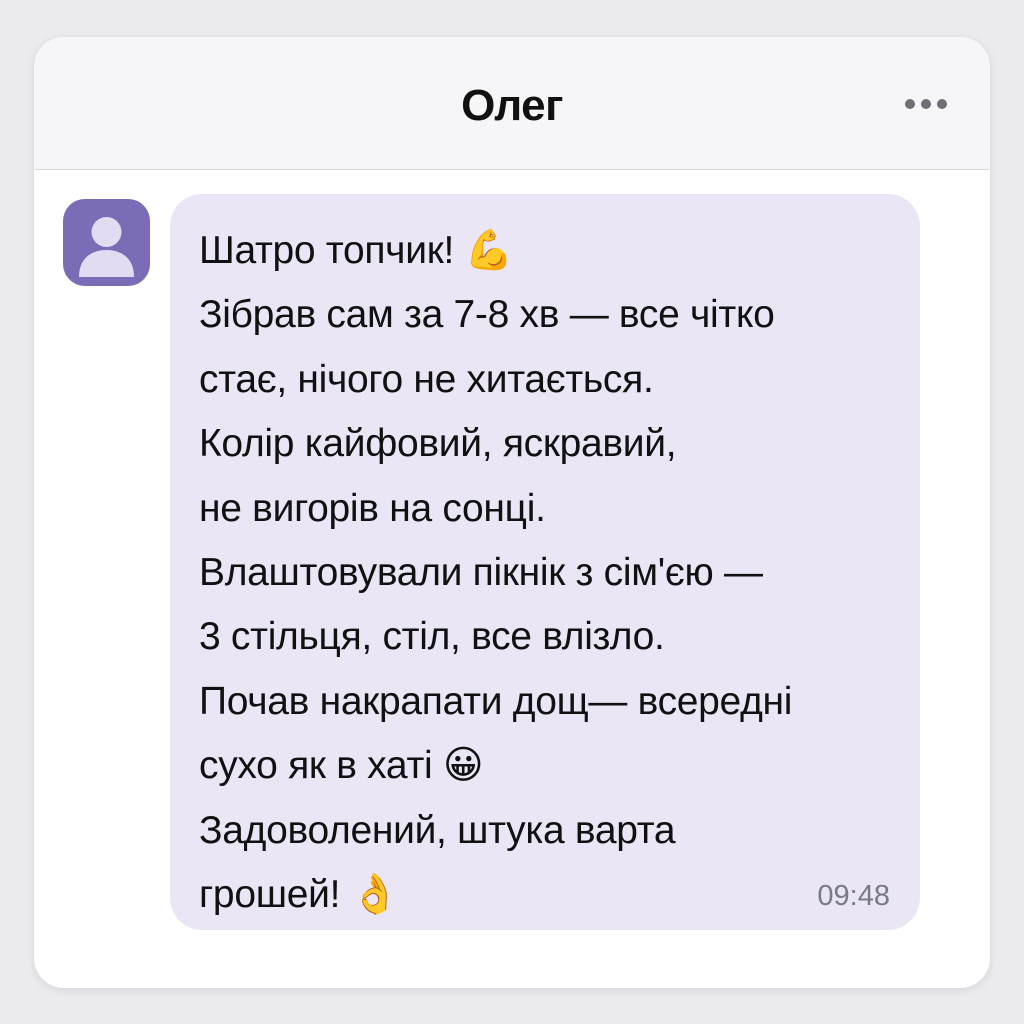 This screenshot has width=1024, height=1024. I want to click on contact-name: Олег, so click(512, 106).